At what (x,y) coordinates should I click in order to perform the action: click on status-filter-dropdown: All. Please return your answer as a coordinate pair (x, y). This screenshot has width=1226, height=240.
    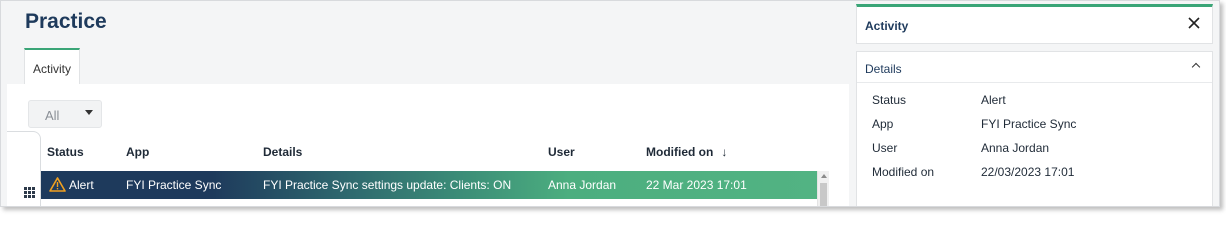
    Looking at the image, I should click on (65, 114).